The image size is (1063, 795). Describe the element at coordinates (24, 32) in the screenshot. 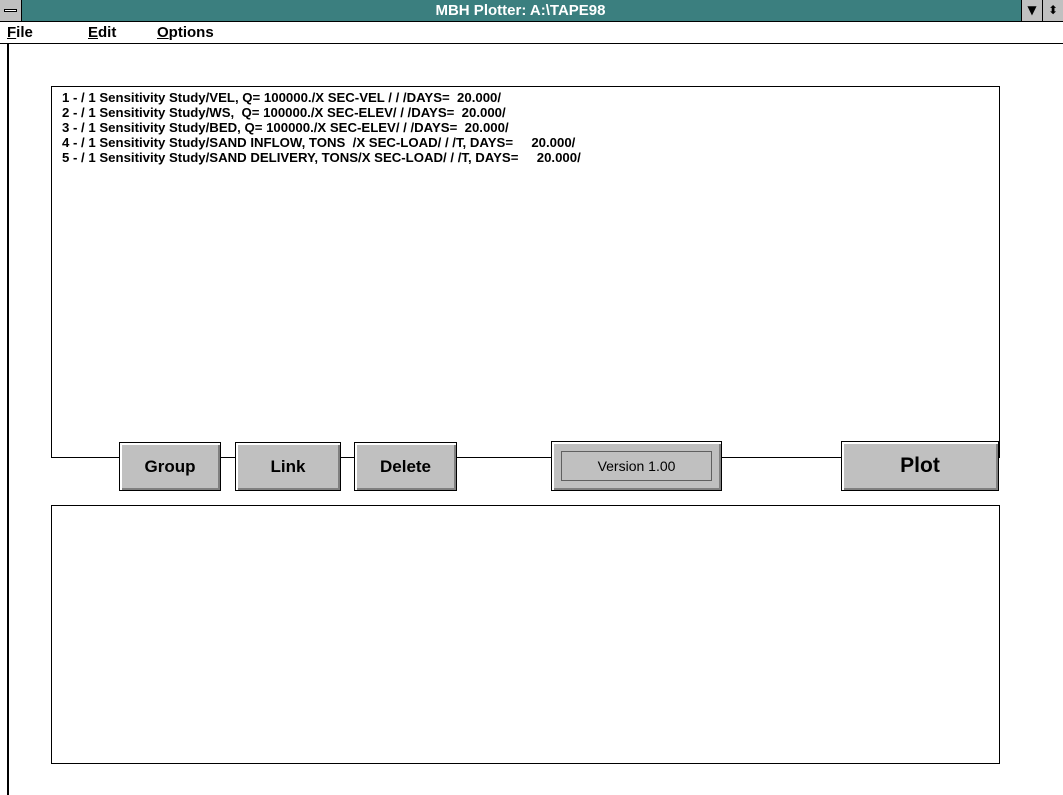

I see `menu-file-label: ile` at that location.